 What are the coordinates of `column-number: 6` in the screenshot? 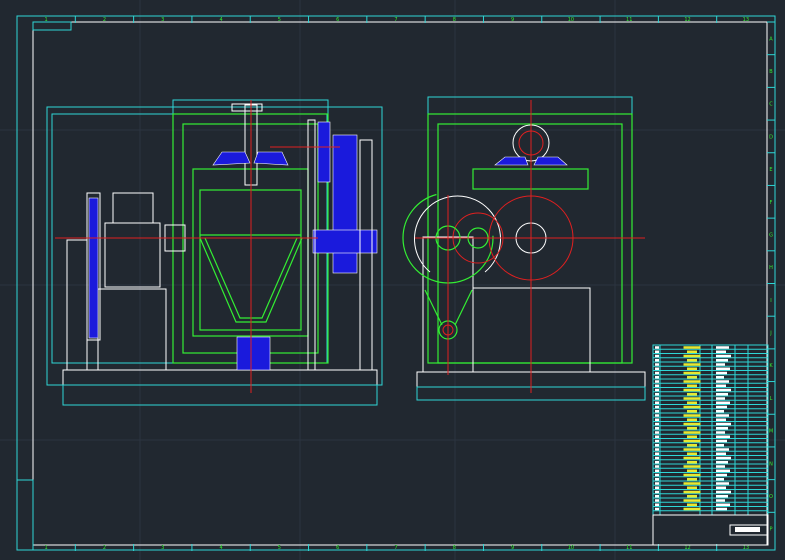 It's located at (337, 548).